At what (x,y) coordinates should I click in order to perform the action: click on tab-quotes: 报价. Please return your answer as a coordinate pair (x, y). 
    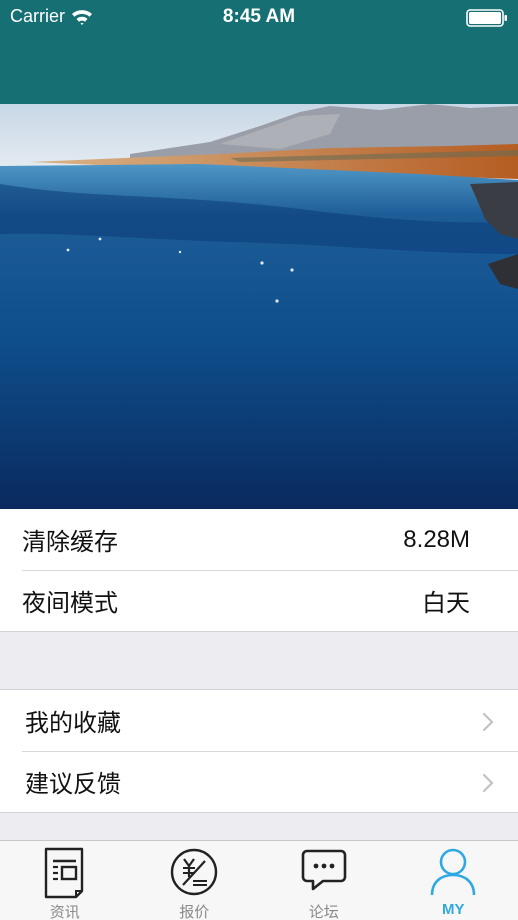
    Looking at the image, I should click on (195, 880).